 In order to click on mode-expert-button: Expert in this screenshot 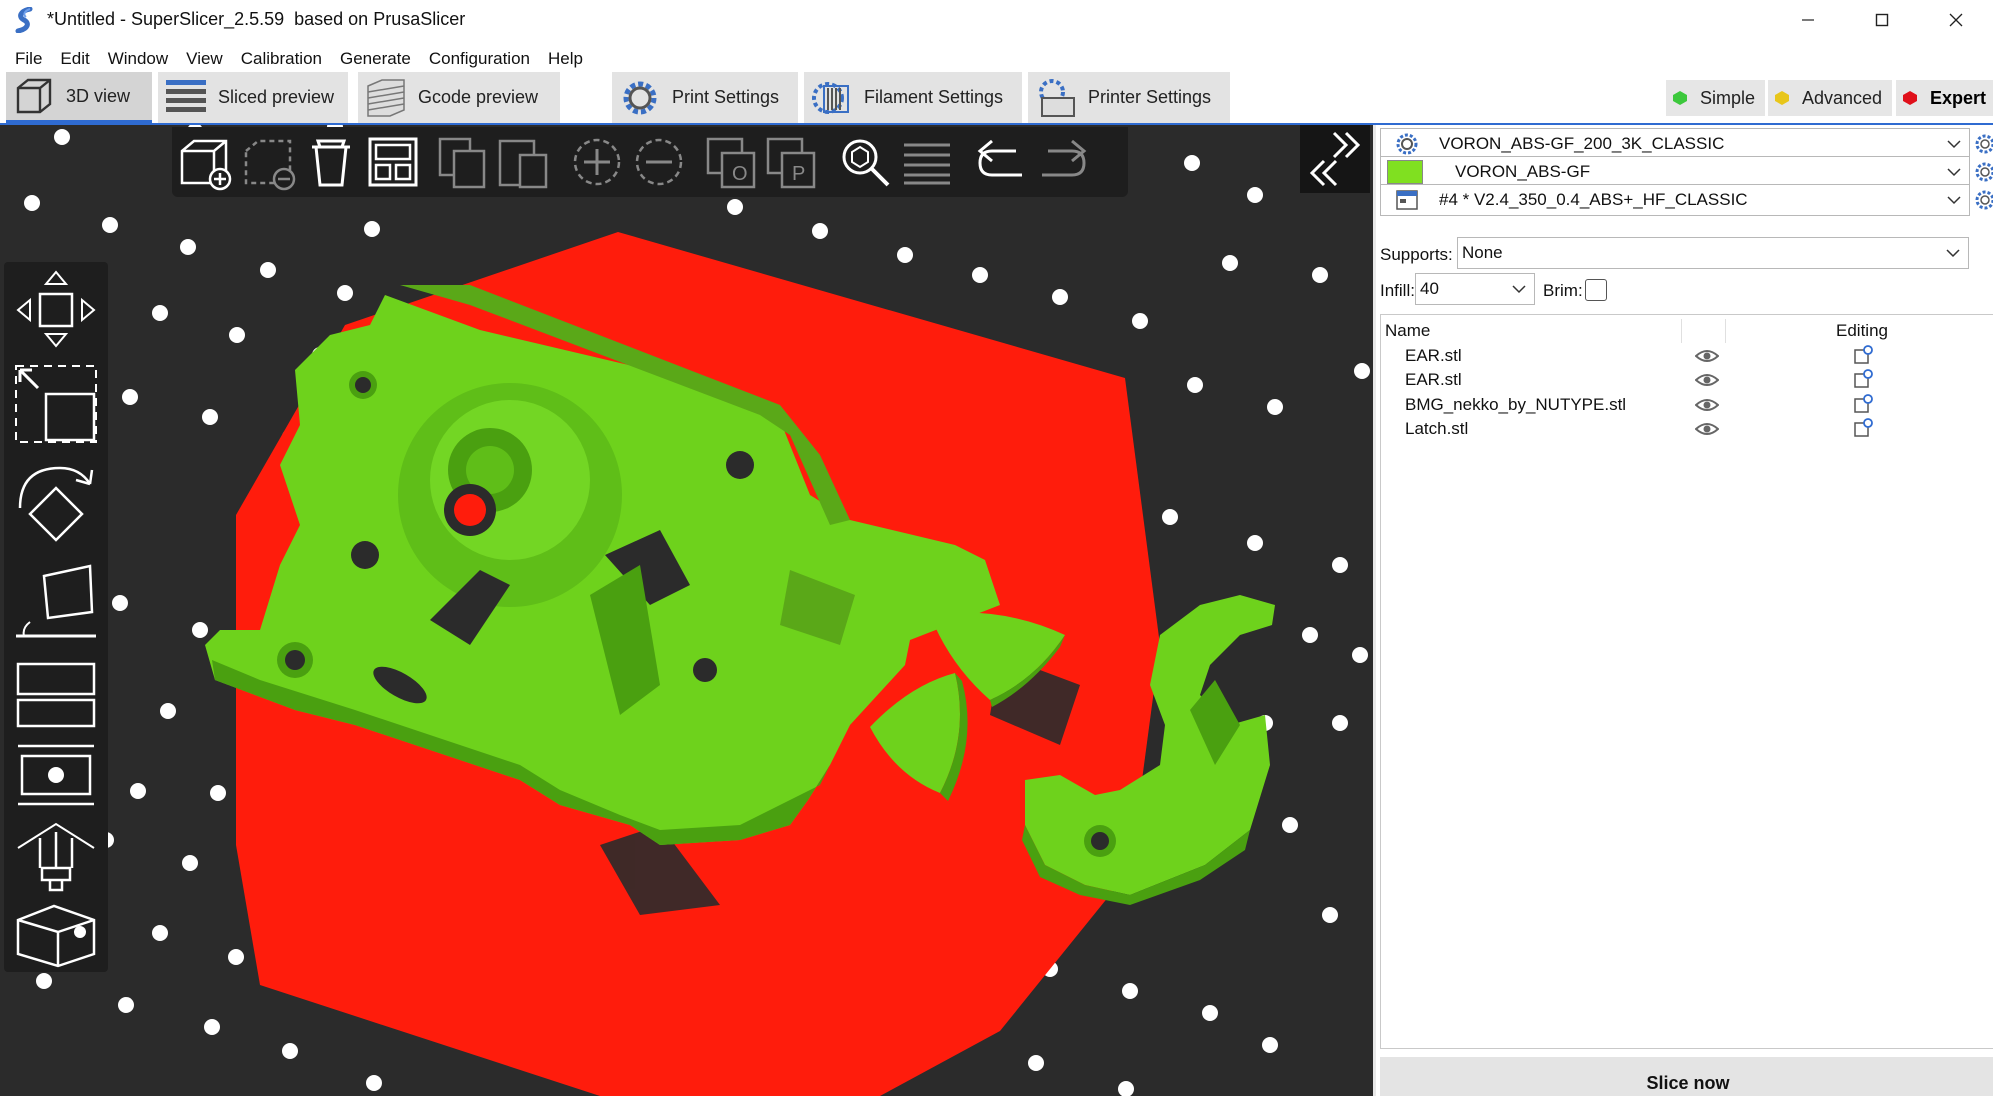, I will do `click(1944, 98)`.